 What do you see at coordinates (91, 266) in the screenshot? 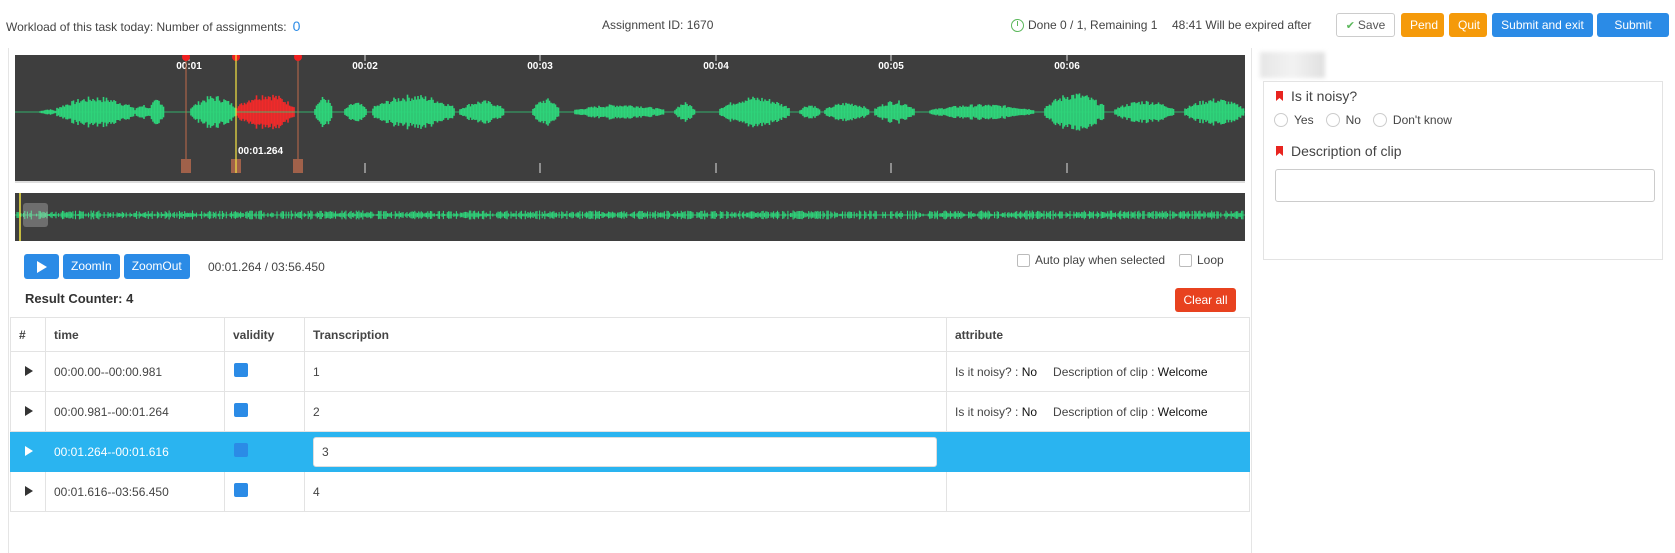
I see `zoom-in-button: ZoomIn` at bounding box center [91, 266].